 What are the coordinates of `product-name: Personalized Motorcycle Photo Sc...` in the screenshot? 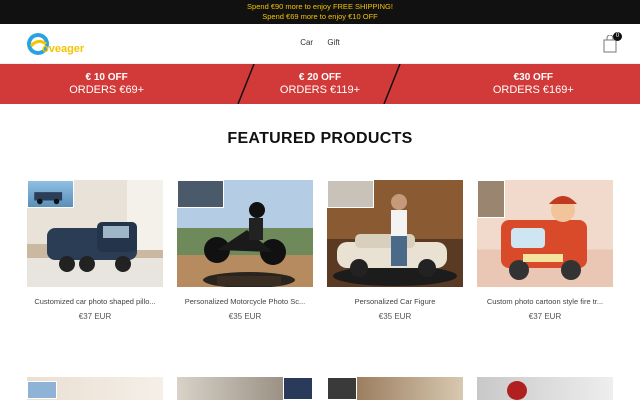 It's located at (245, 302).